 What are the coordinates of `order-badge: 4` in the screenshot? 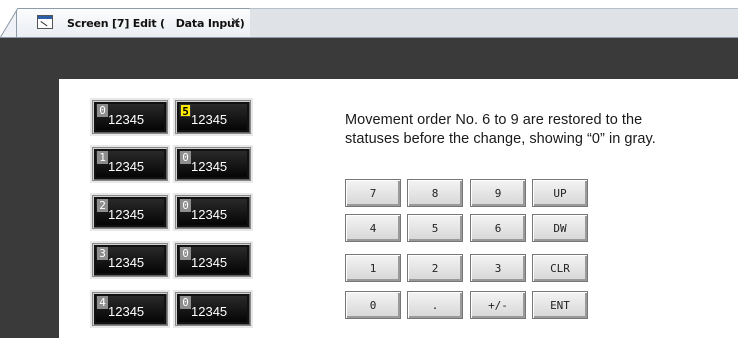 It's located at (102, 302).